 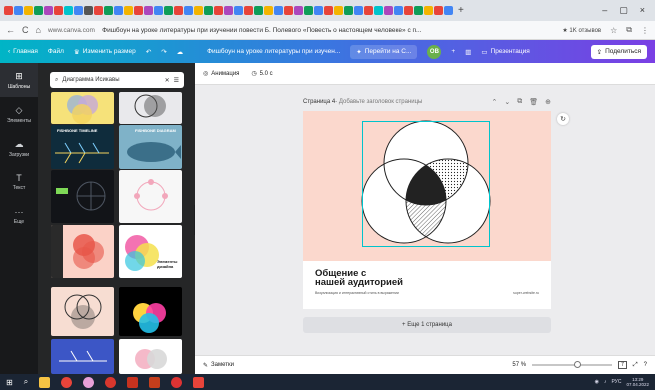 What do you see at coordinates (23, 51) in the screenshot?
I see `home-nav-button: ‹ Главная` at bounding box center [23, 51].